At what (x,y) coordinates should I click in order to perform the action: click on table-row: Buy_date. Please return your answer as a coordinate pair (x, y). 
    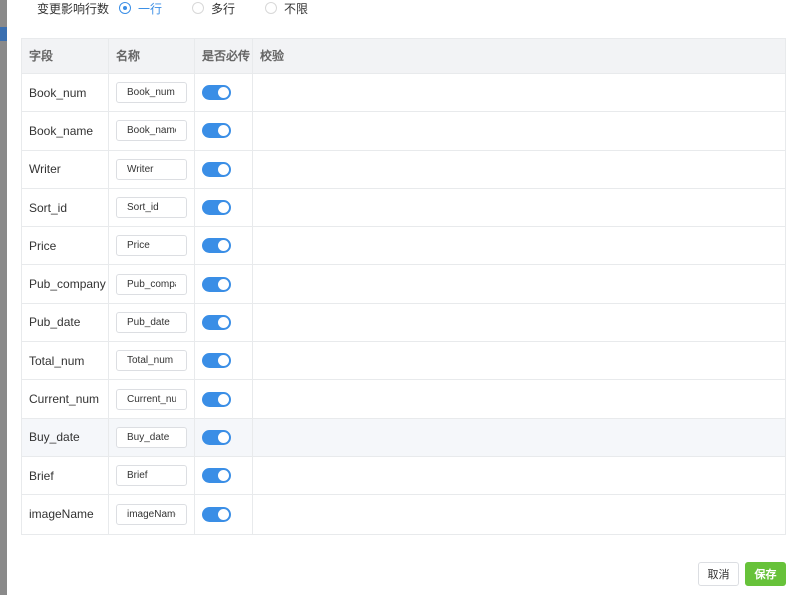
    Looking at the image, I should click on (403, 437).